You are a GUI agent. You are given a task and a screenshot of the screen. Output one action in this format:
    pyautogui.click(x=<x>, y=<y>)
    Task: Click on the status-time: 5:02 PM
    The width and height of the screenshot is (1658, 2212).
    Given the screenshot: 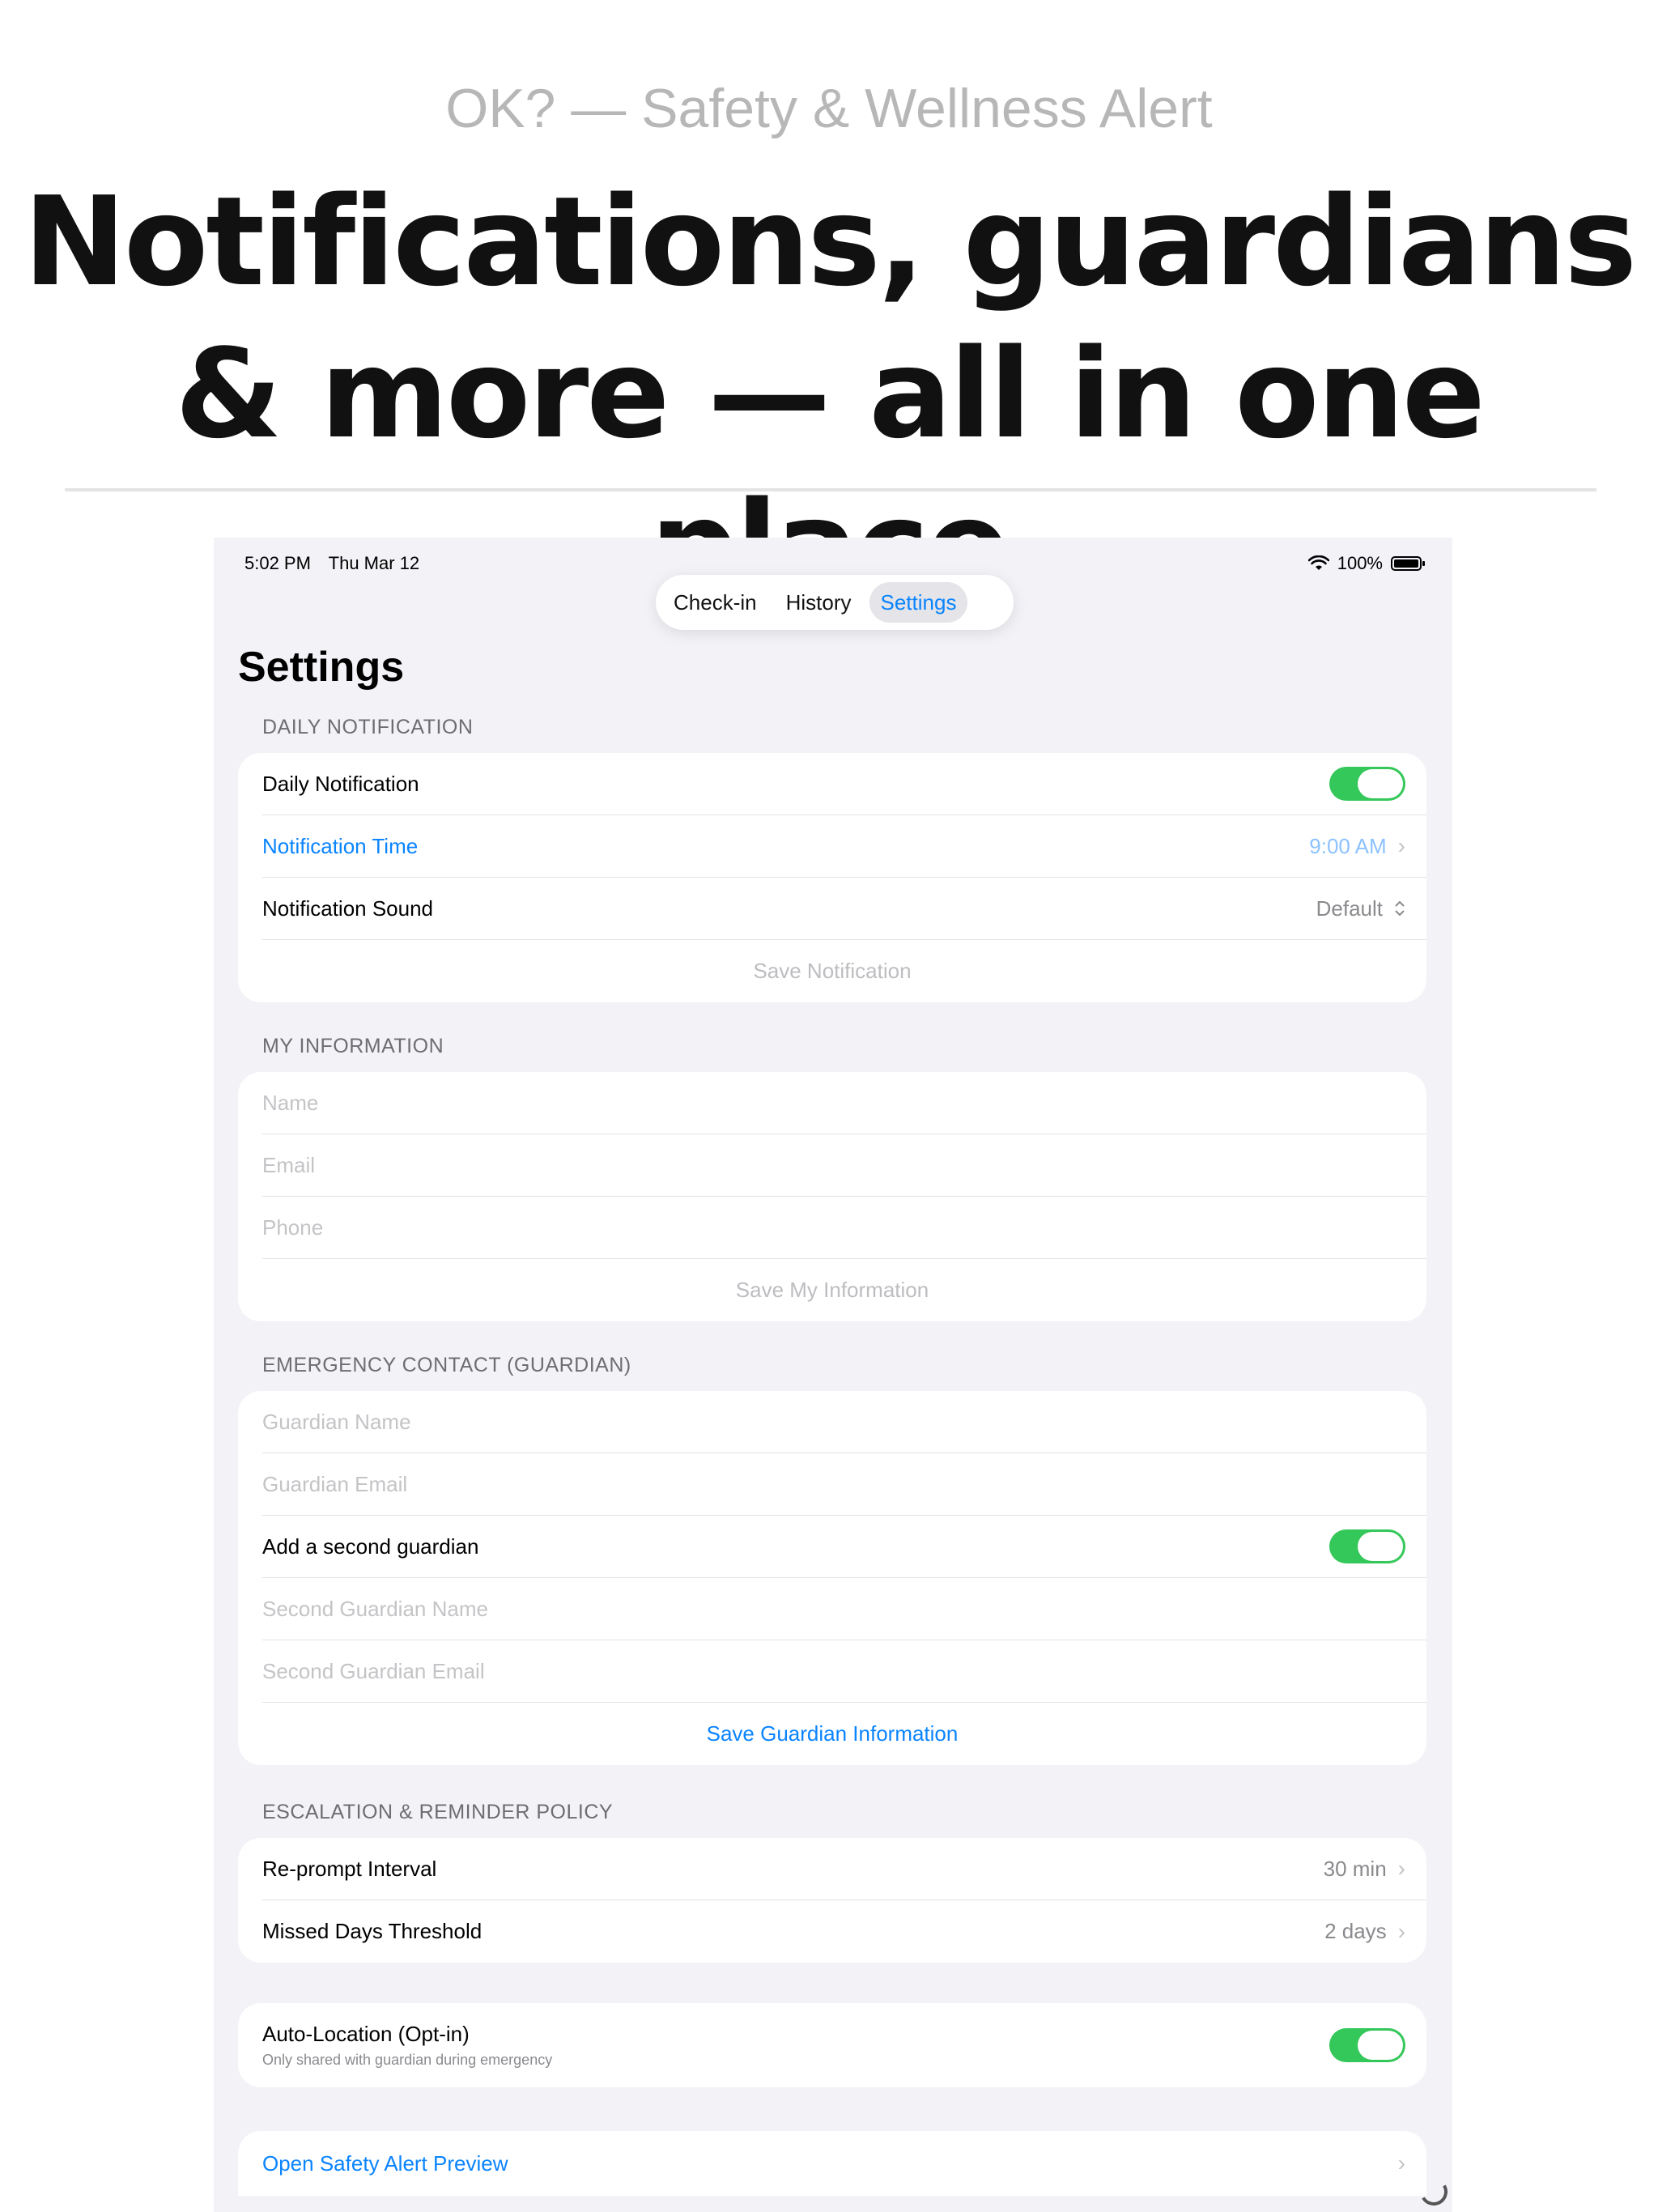 What is the action you would take?
    pyautogui.click(x=277, y=563)
    